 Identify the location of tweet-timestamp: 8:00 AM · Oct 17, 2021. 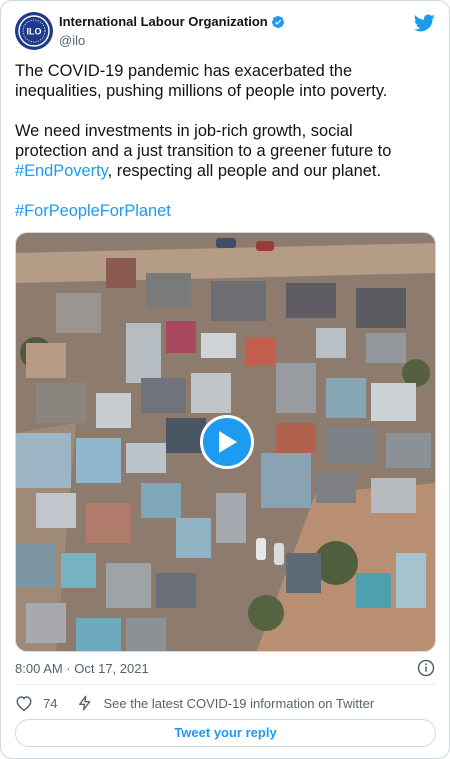
(82, 668).